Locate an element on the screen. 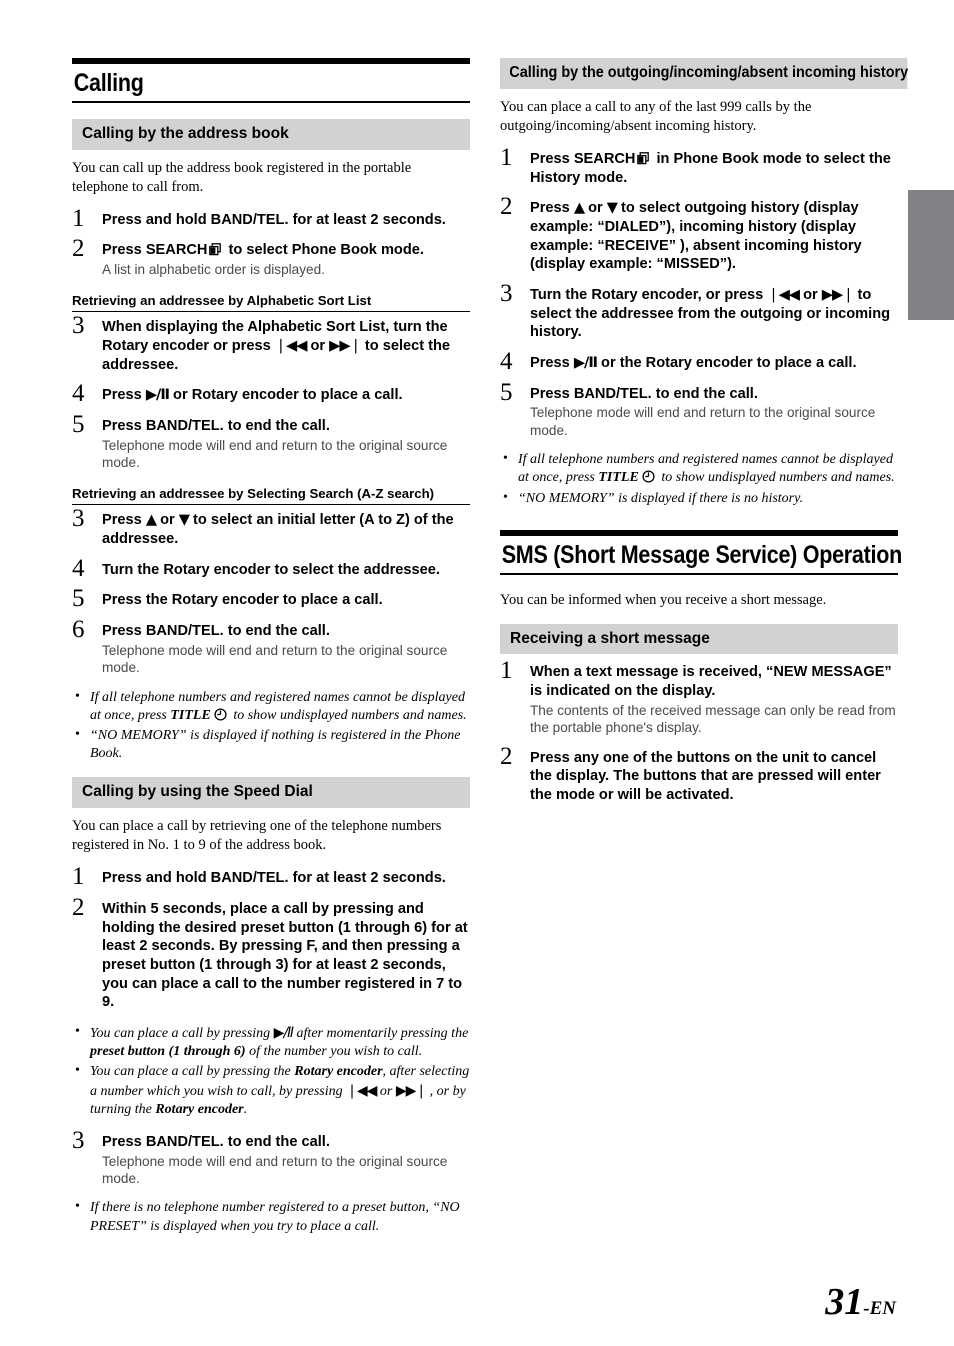 Image resolution: width=954 pixels, height=1346 pixels. search-icon is located at coordinates (215, 249).